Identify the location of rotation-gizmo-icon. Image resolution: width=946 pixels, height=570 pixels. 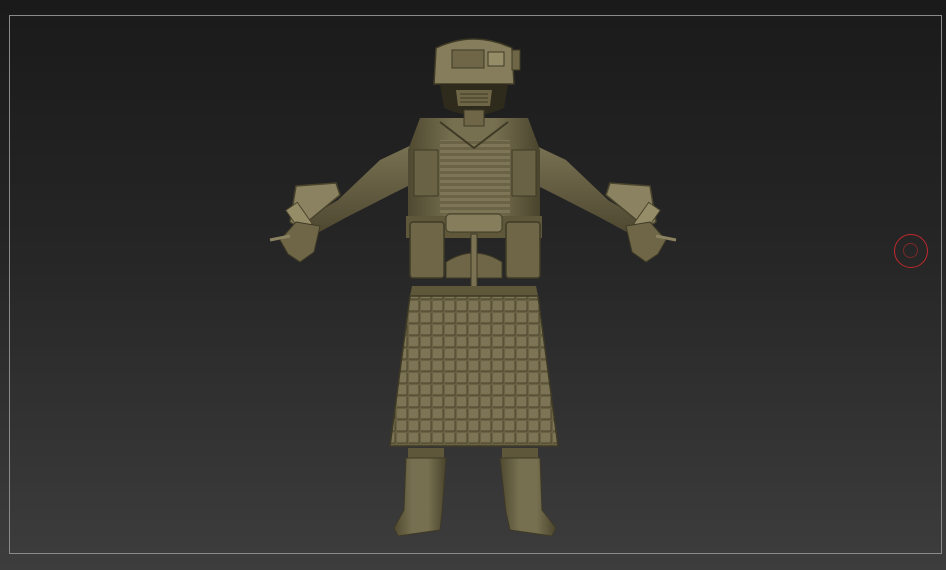
(911, 251).